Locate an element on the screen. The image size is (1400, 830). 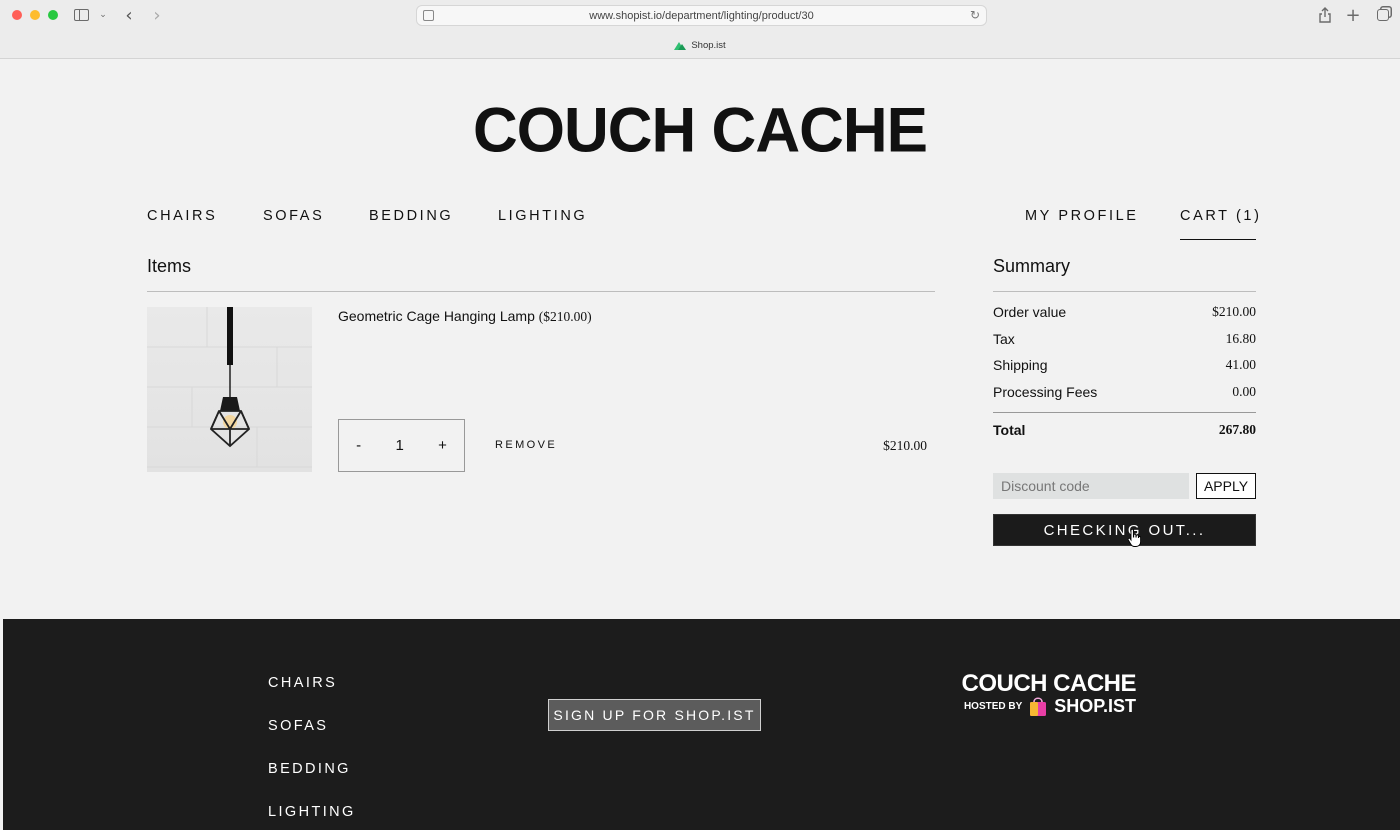
items-title: Items is located at coordinates (169, 266).